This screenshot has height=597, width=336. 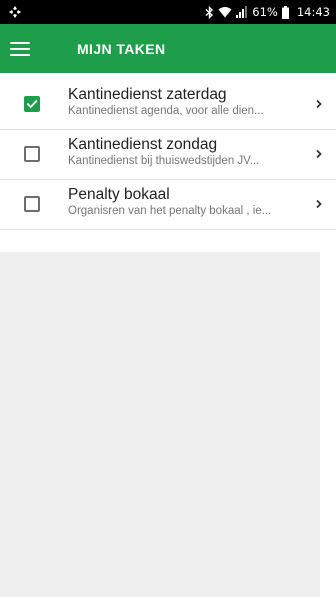 I want to click on task-checkbox-checked, so click(x=32, y=104).